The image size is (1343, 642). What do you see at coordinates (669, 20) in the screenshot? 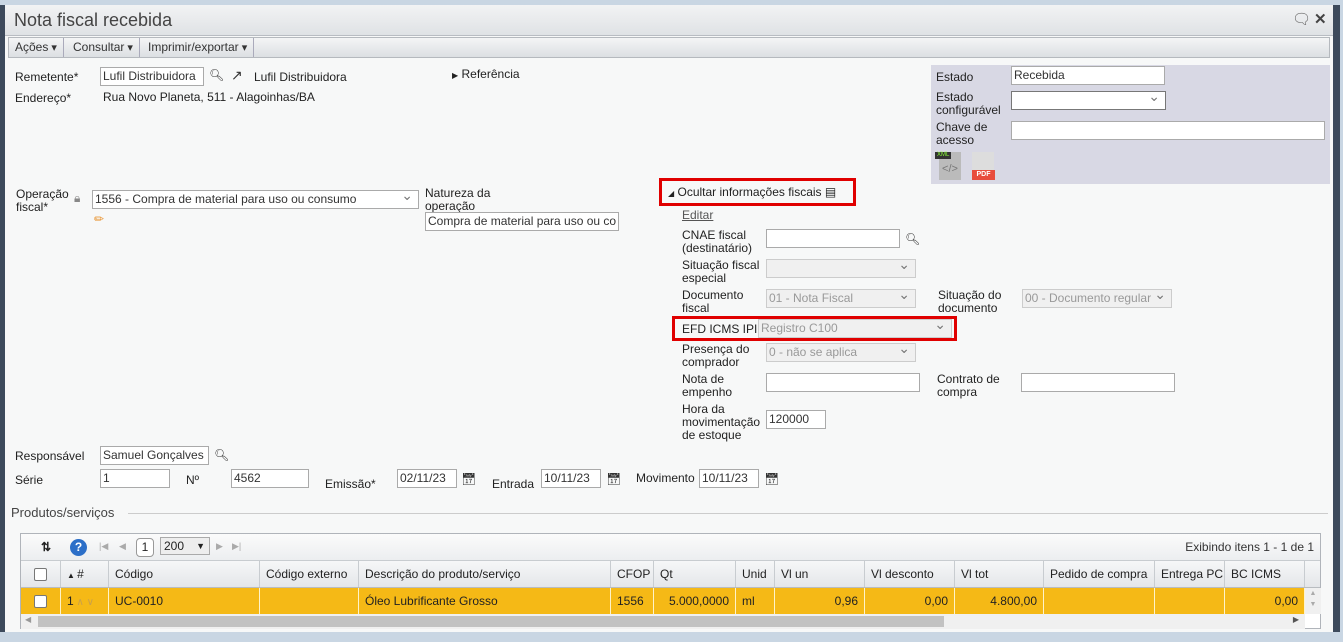
I see `title-bar` at bounding box center [669, 20].